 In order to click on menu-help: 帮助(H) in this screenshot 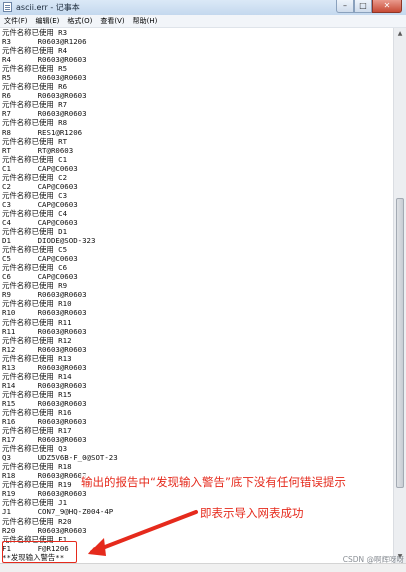, I will do `click(145, 21)`.